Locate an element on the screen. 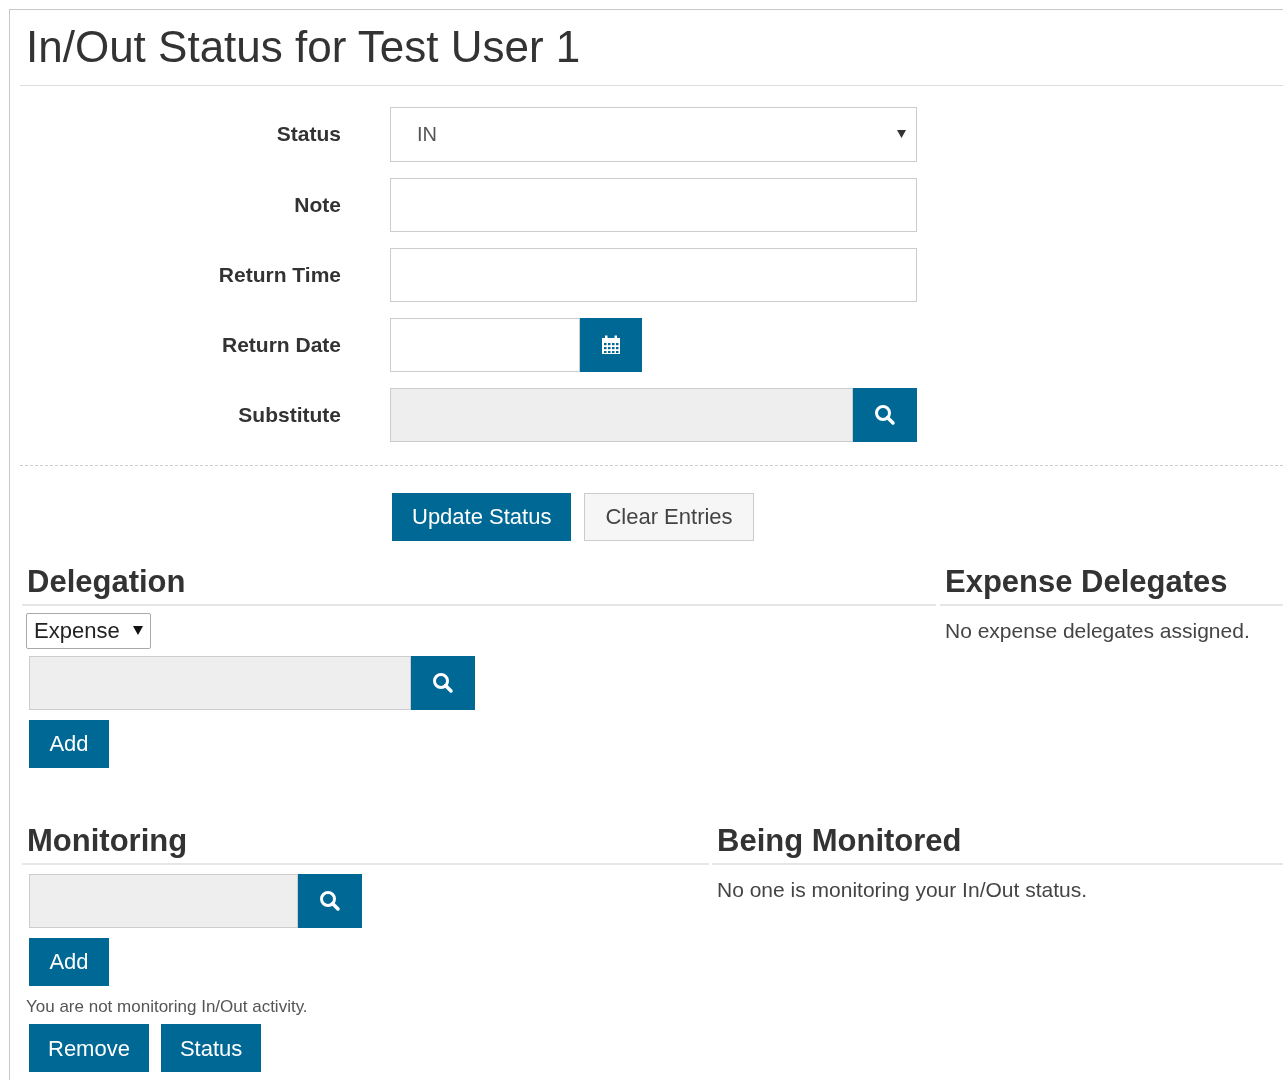 This screenshot has width=1283, height=1080. section-heading: Expense Delegates is located at coordinates (1111, 584).